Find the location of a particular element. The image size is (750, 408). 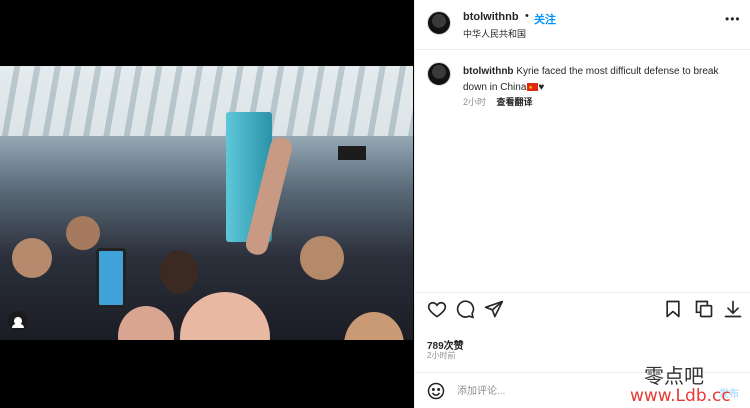

photo-bald-fan is located at coordinates (225, 316).